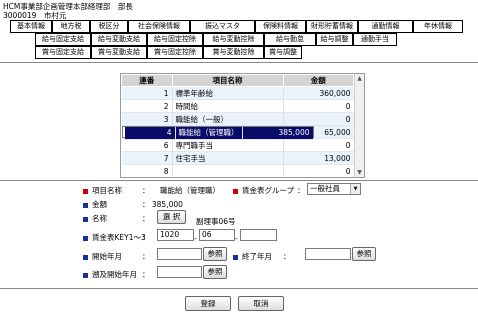  Describe the element at coordinates (208, 133) in the screenshot. I see `cell-name: 職能給（管理職）` at that location.